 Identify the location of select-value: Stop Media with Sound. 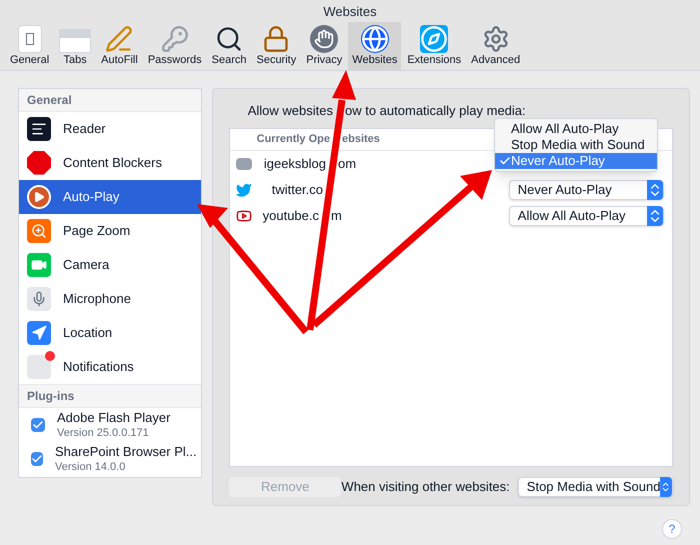
(593, 487).